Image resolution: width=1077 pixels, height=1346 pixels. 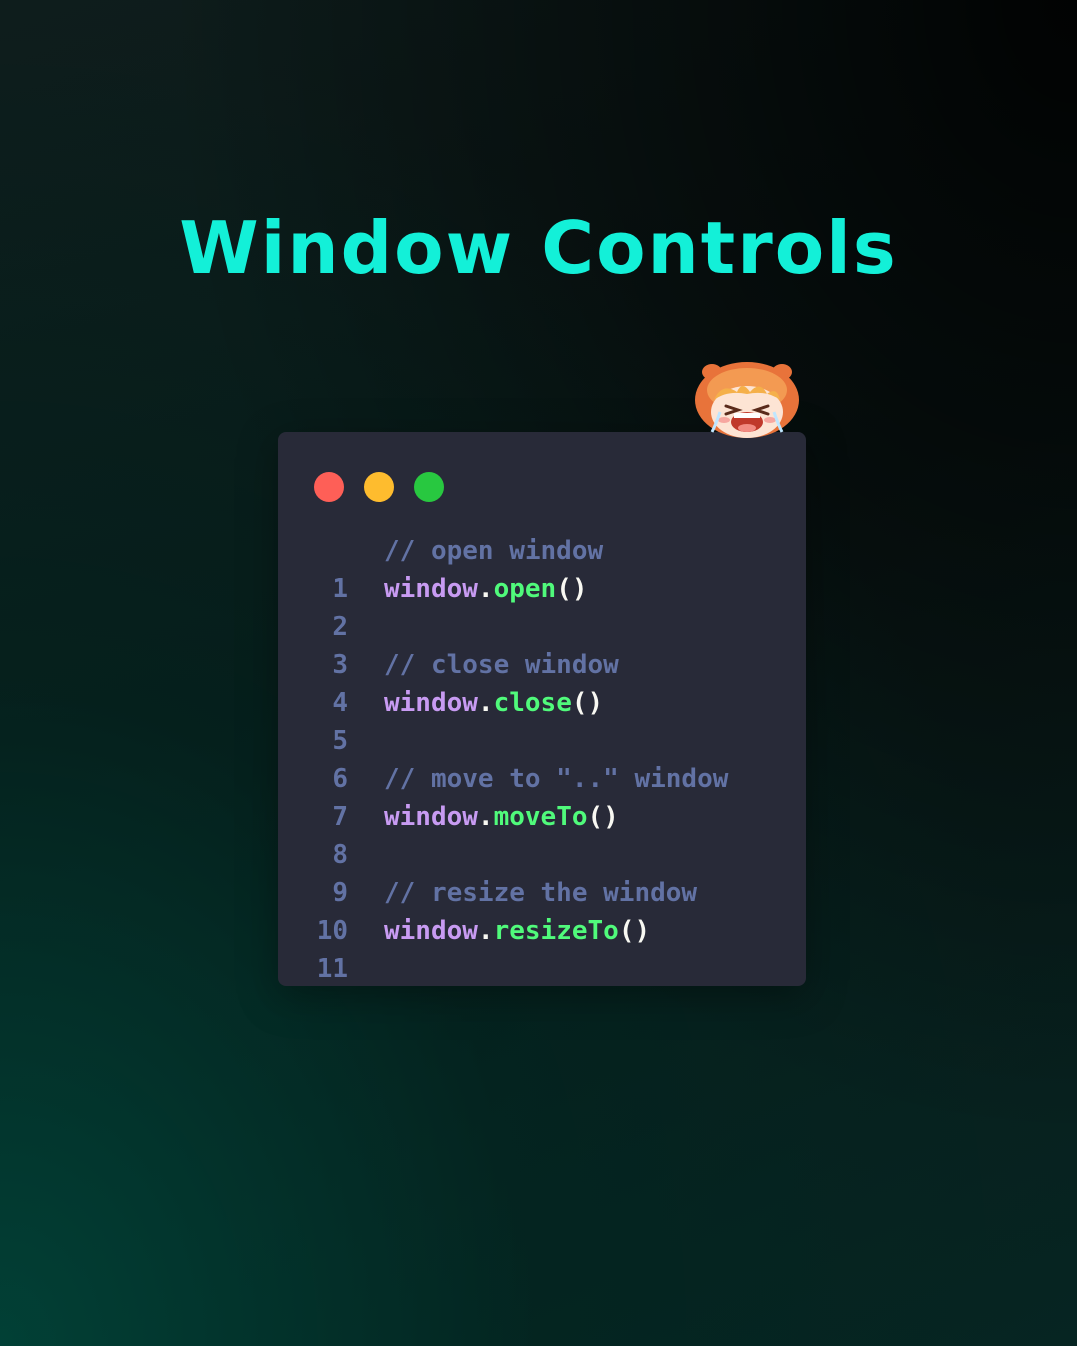 I want to click on close-window-dot-icon, so click(x=329, y=487).